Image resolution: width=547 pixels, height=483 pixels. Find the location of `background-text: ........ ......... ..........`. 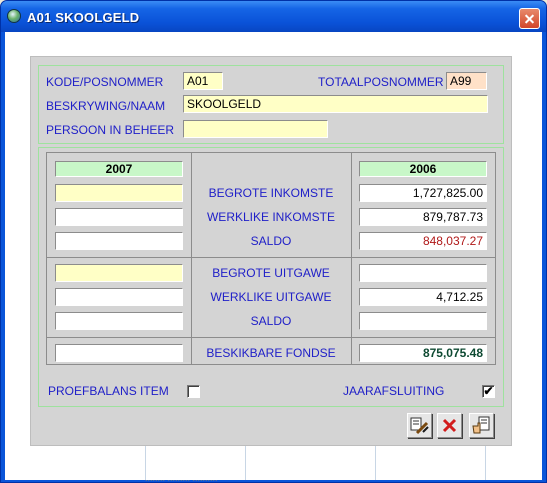

background-text: ........ ......... .......... is located at coordinates (181, 478).